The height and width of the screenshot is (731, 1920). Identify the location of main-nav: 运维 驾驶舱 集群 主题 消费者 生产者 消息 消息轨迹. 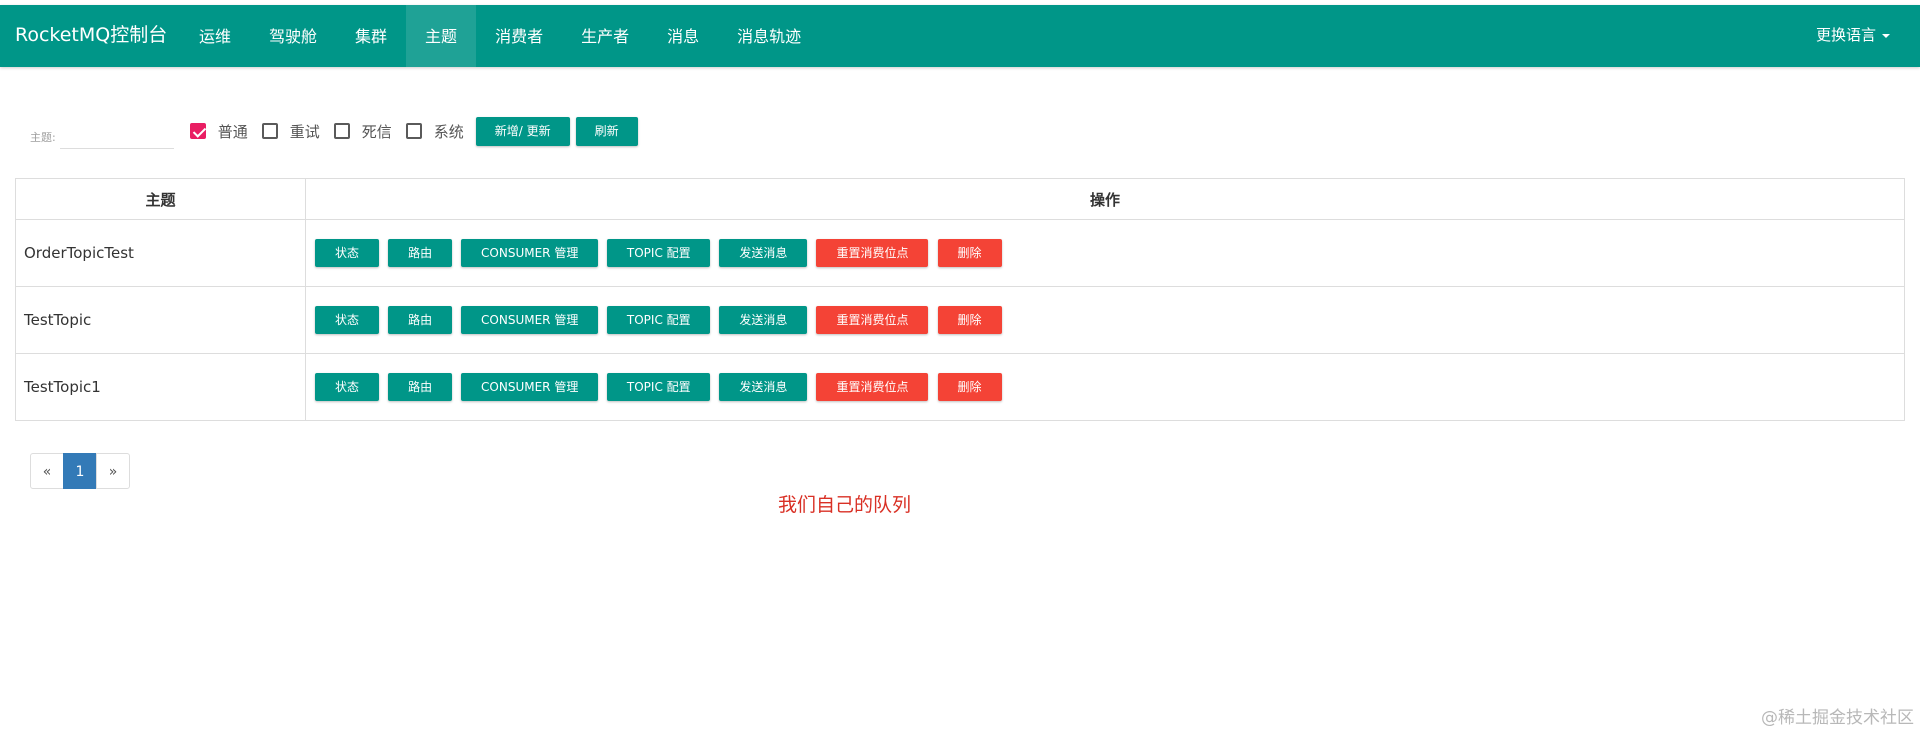
(500, 36).